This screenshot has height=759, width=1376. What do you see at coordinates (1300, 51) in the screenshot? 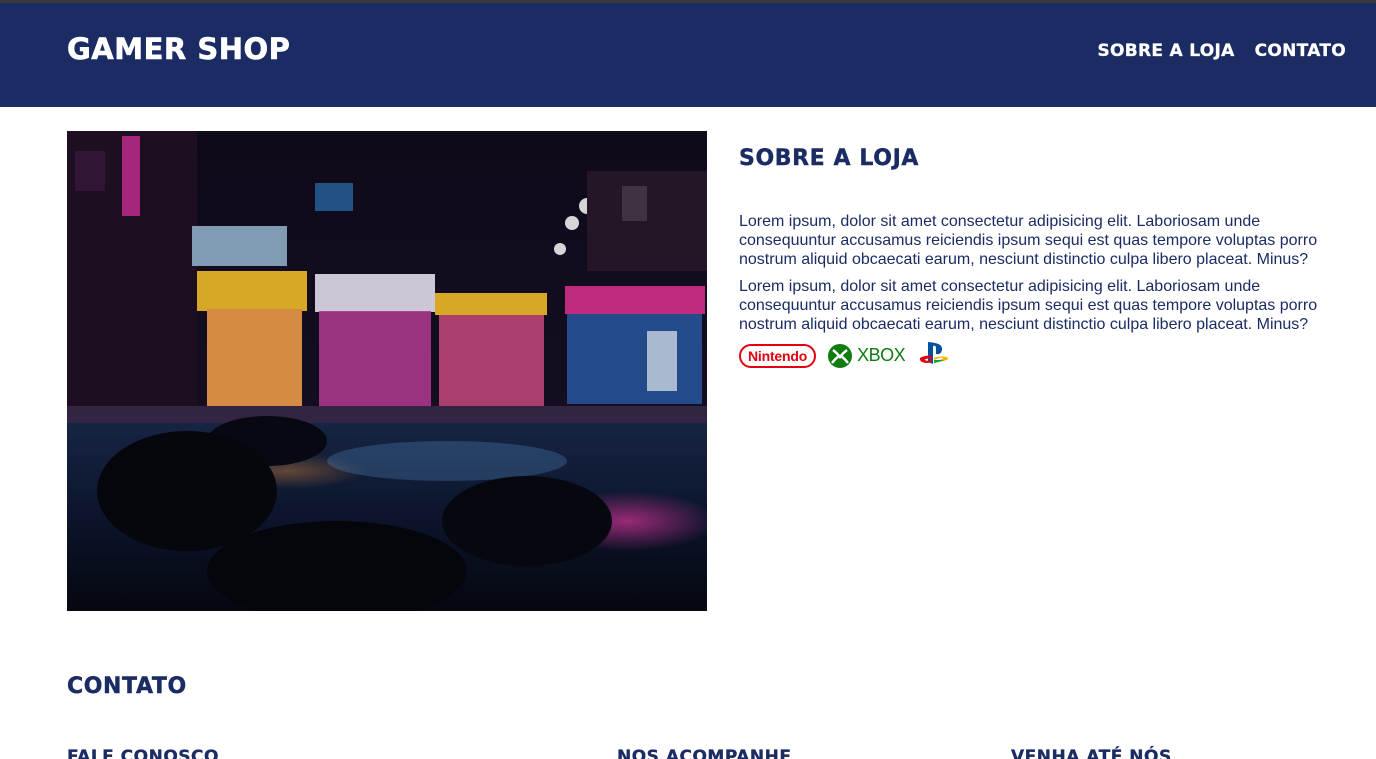
I see `nav-link-contato: Contato` at bounding box center [1300, 51].